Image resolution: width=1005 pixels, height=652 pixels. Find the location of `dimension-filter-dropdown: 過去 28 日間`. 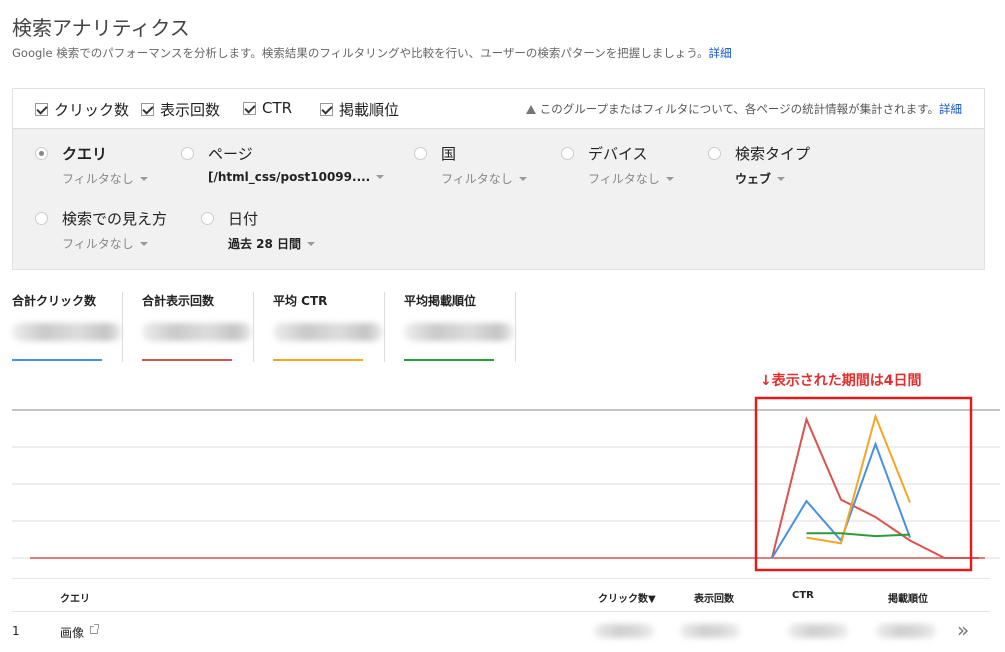

dimension-filter-dropdown: 過去 28 日間 is located at coordinates (272, 243).